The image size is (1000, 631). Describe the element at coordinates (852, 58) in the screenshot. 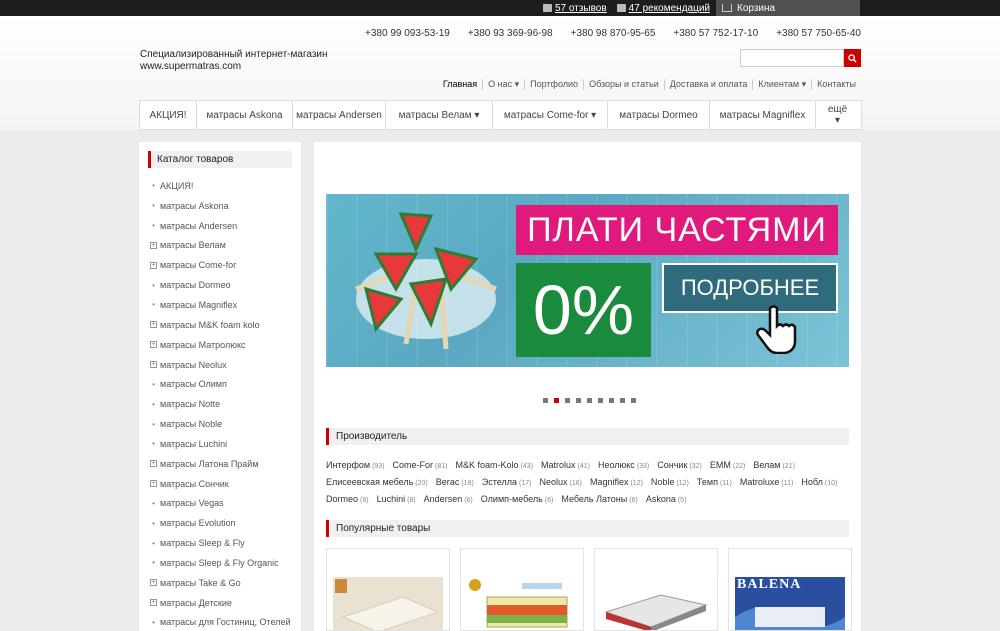

I see `search-button` at that location.